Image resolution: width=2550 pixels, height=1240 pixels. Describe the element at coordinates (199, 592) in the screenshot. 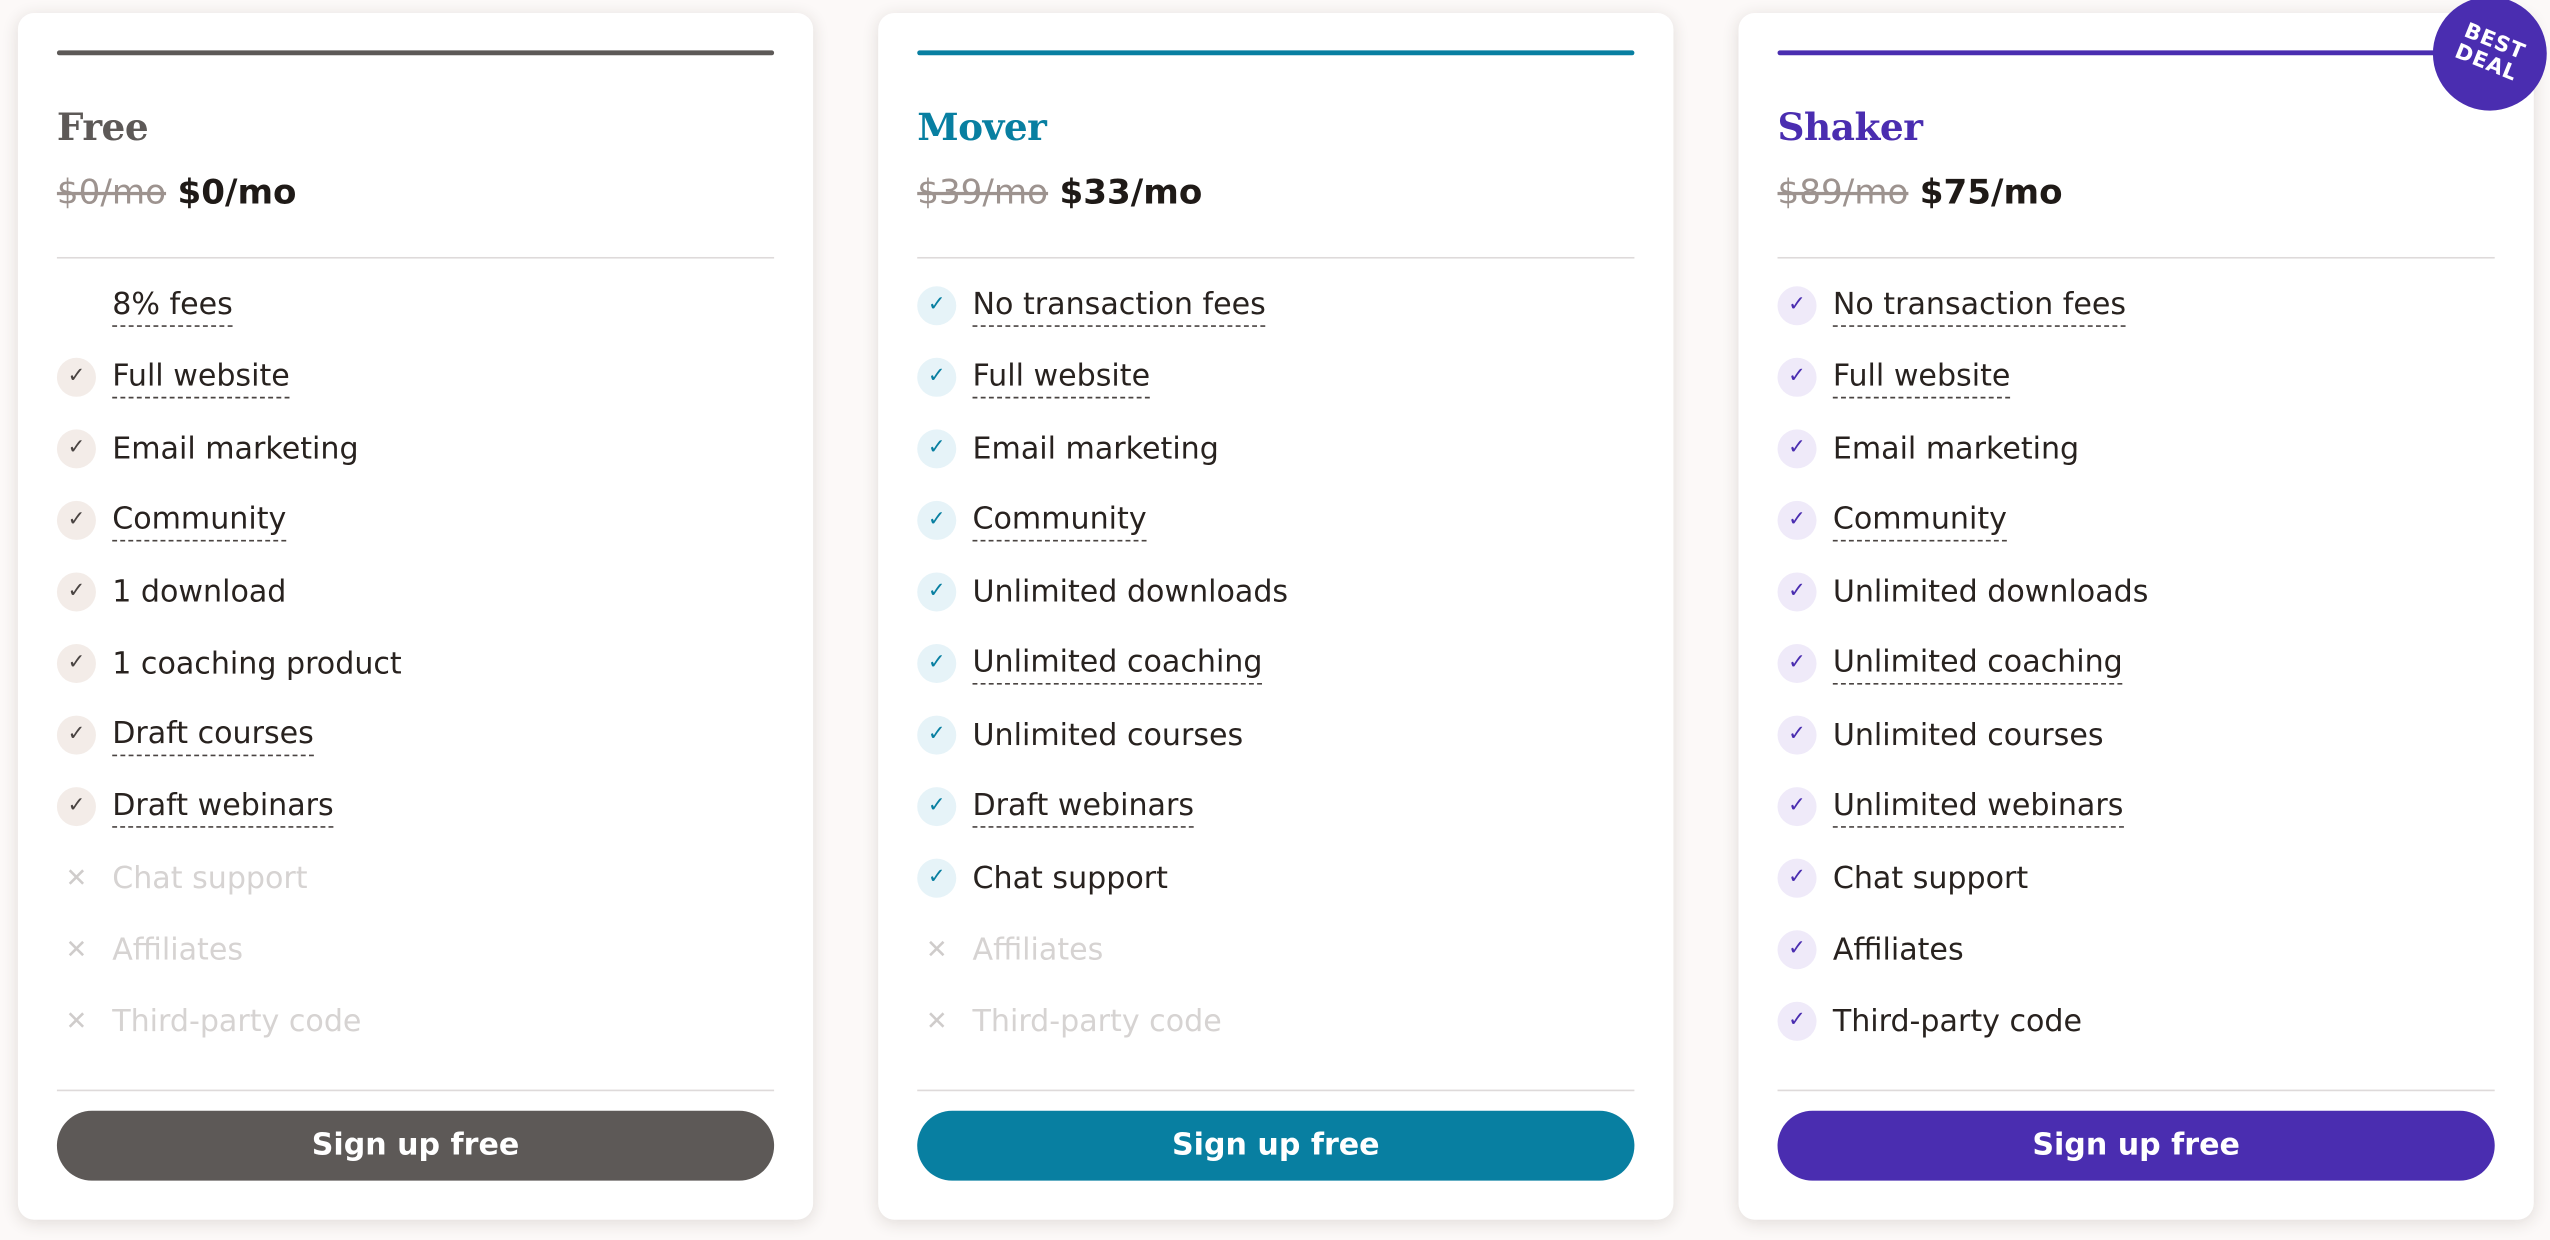

I see `feature-label: 1 download` at that location.